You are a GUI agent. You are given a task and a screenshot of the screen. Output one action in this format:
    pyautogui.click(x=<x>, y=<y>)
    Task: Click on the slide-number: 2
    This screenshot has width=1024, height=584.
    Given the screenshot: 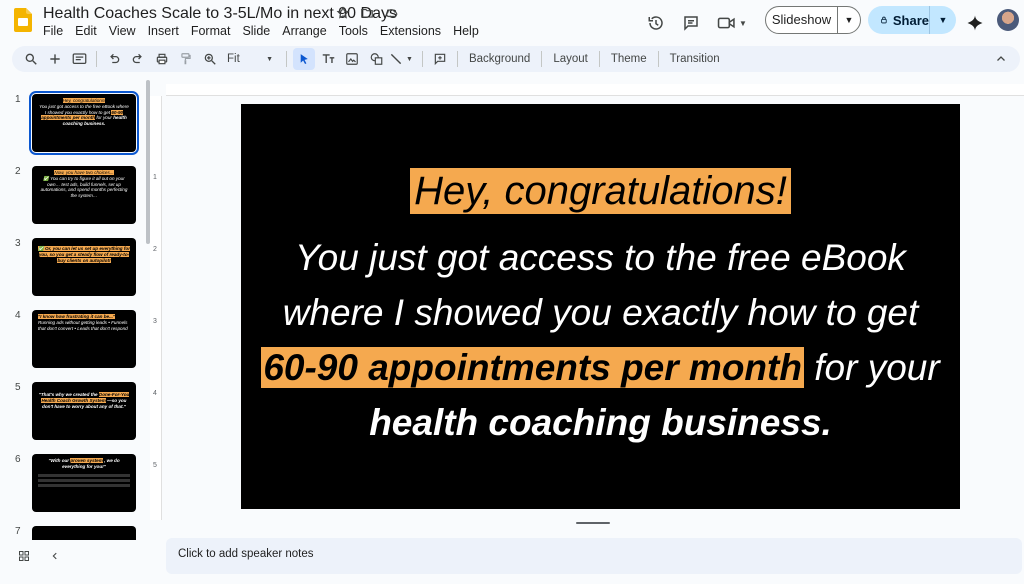 What is the action you would take?
    pyautogui.click(x=18, y=171)
    